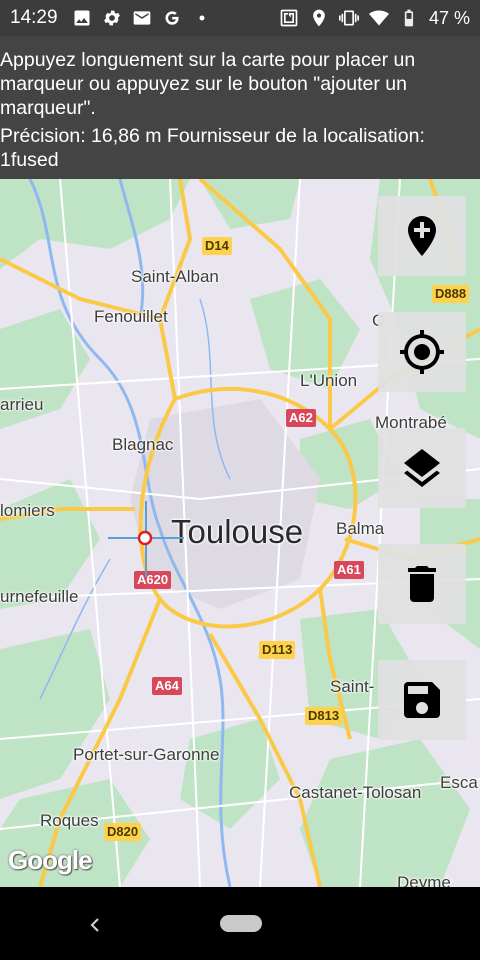 The height and width of the screenshot is (960, 480). I want to click on road-a62: A62, so click(301, 418).